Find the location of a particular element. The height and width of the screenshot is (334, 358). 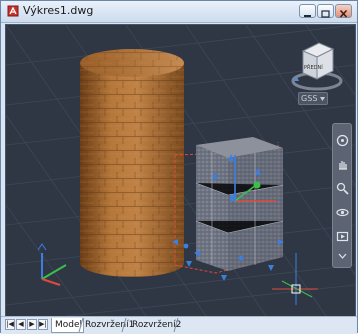

close-button is located at coordinates (343, 11).